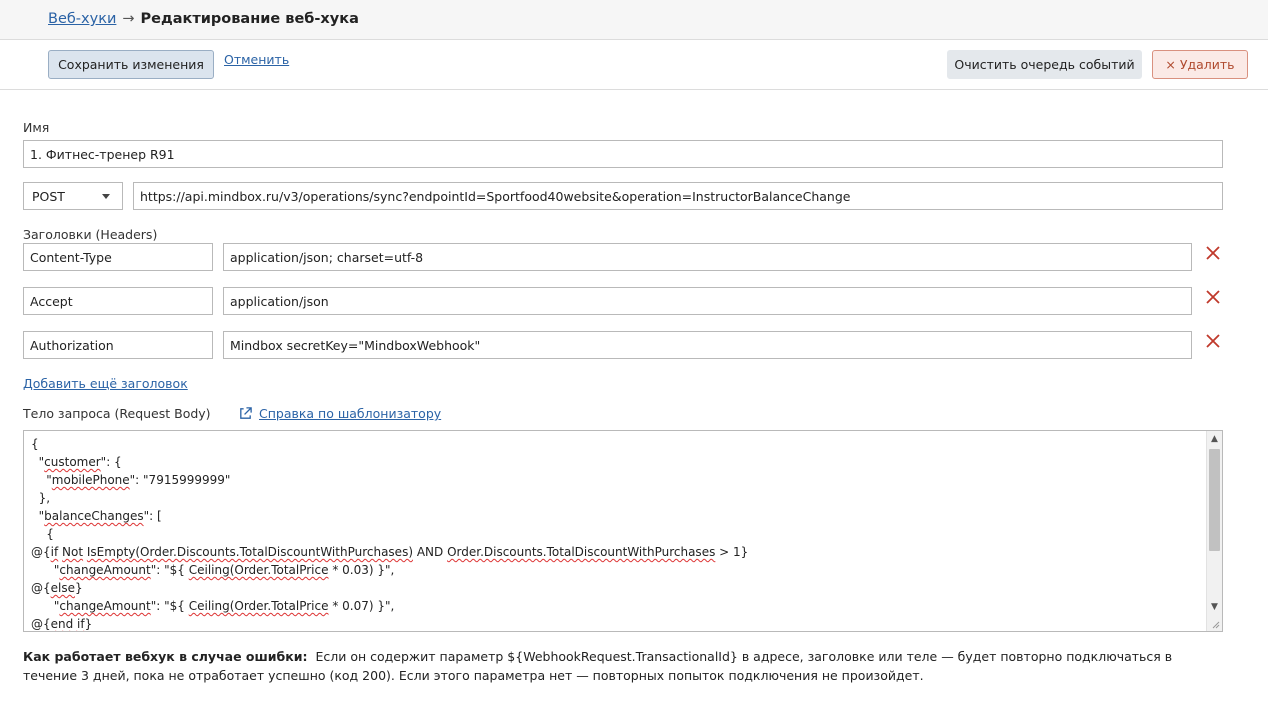  I want to click on editor-scrollbar: ▲ ▼, so click(1214, 531).